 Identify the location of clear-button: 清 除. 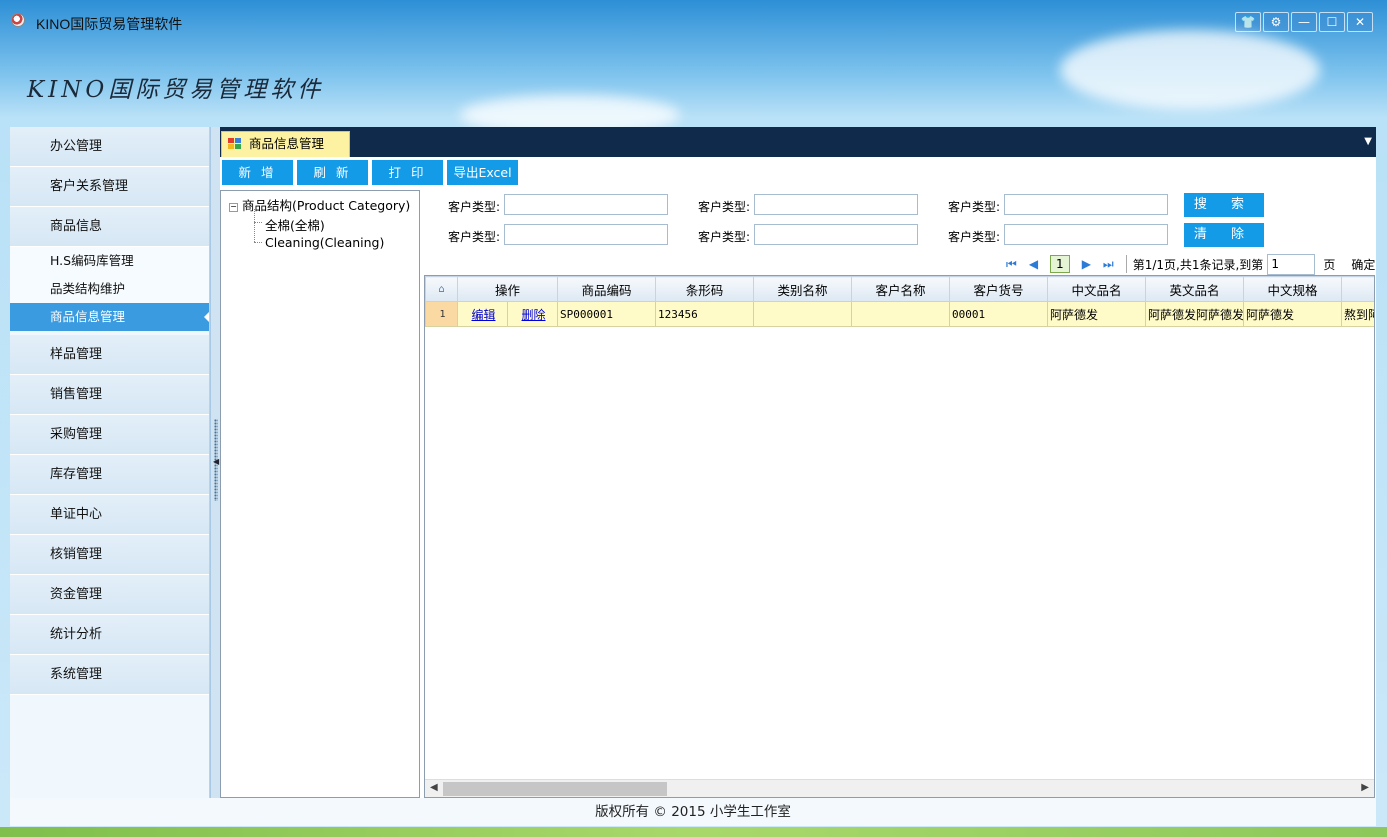
(1224, 235).